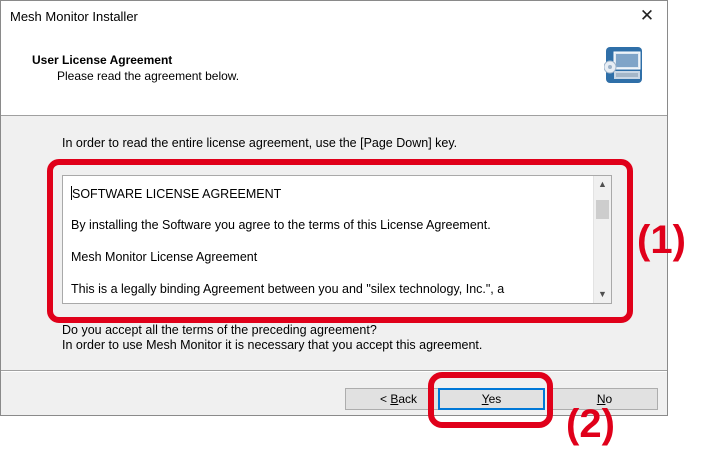  I want to click on computer-install-icon, so click(623, 65).